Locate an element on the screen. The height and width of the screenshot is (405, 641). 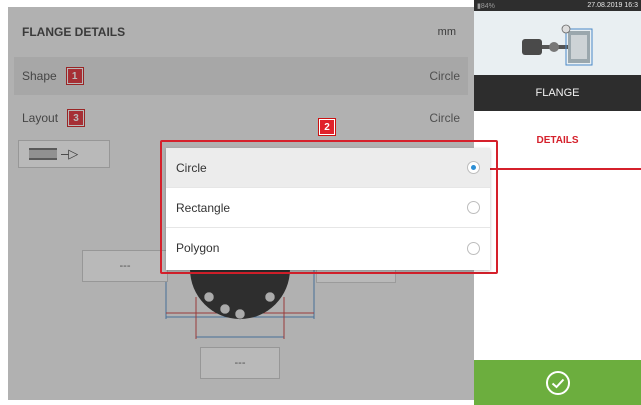
status-datetime: 27.08.2019 16:3 is located at coordinates (612, 5).